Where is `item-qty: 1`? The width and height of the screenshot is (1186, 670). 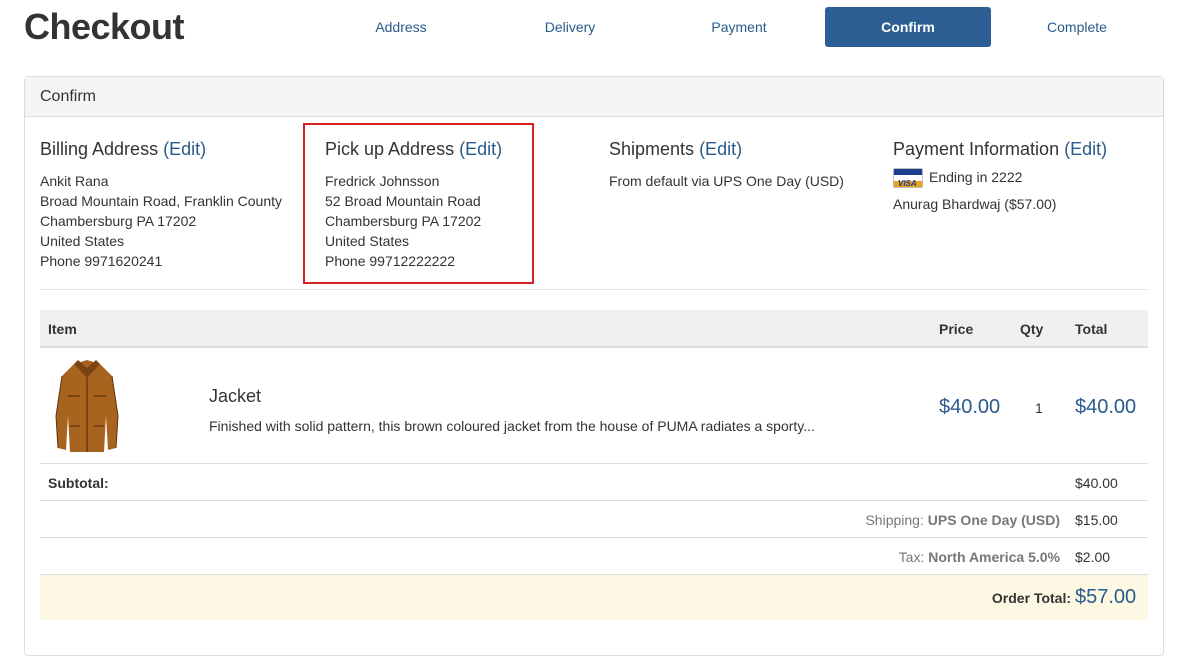
item-qty: 1 is located at coordinates (1039, 408).